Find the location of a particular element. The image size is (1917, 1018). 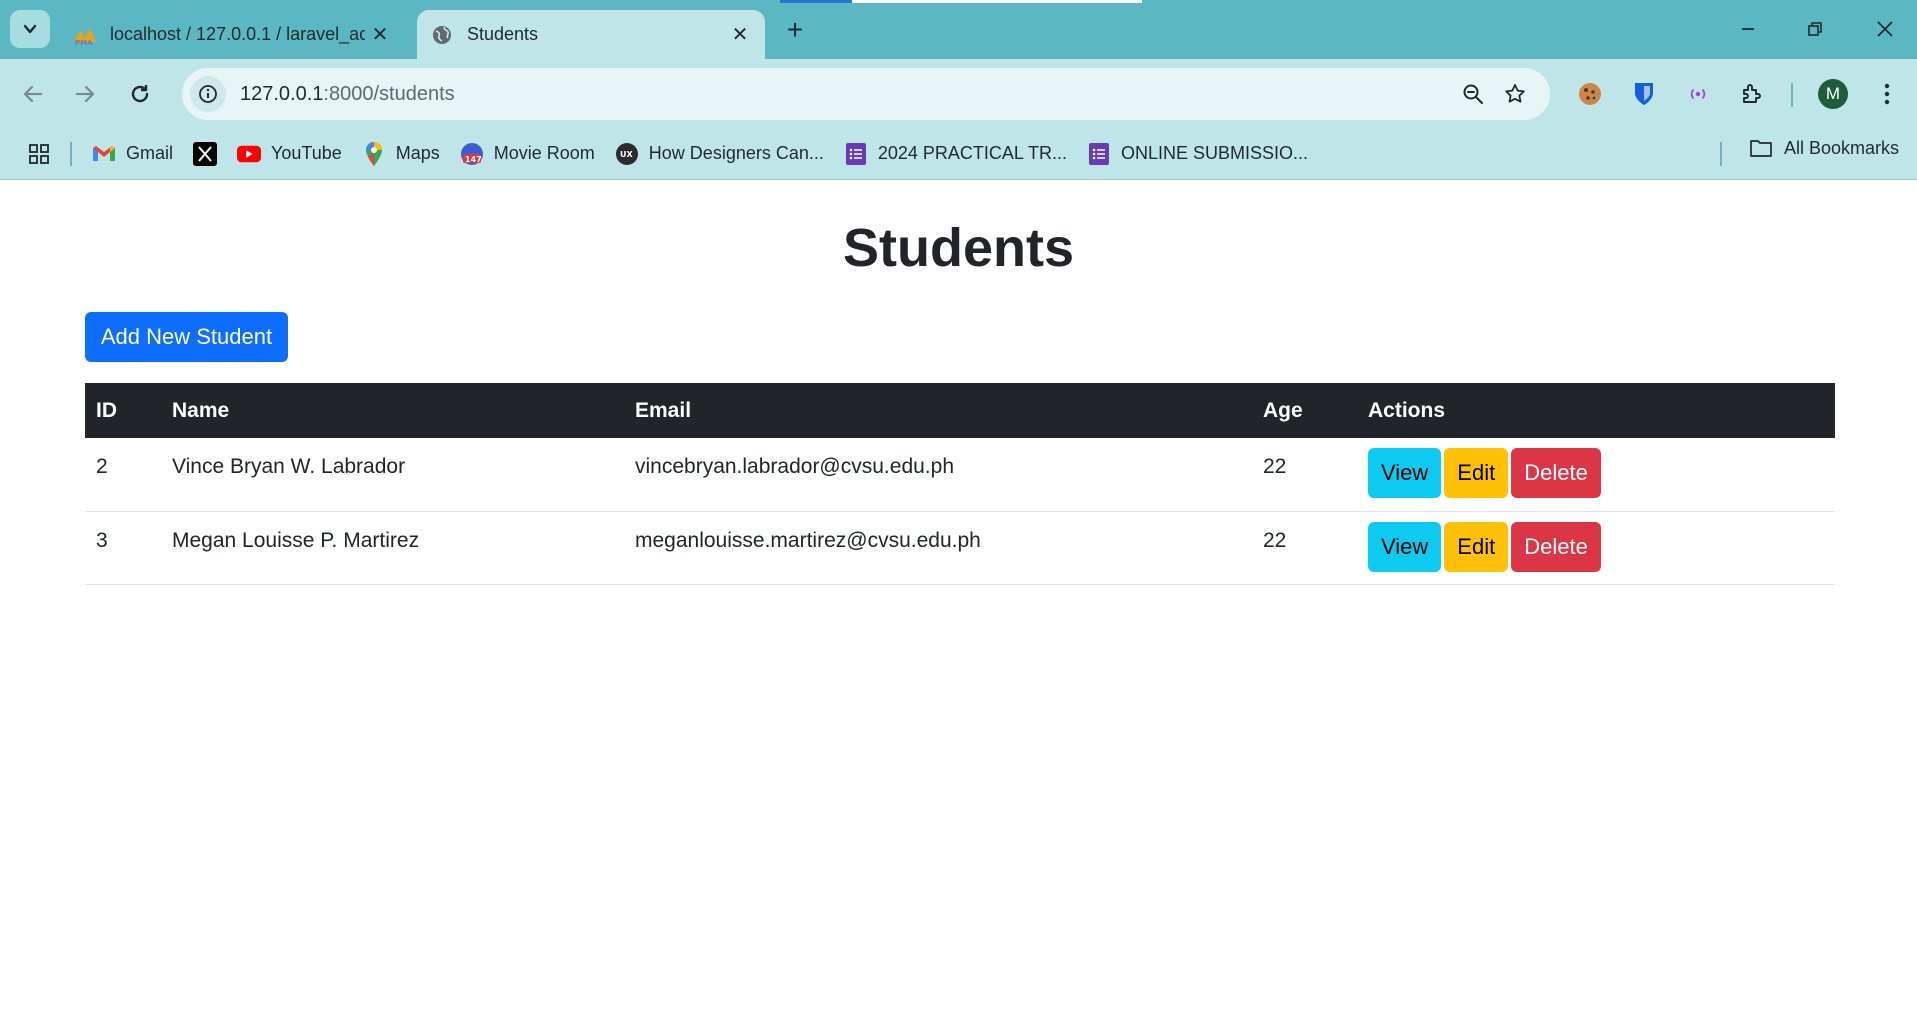

tab-search-button is located at coordinates (30, 29).